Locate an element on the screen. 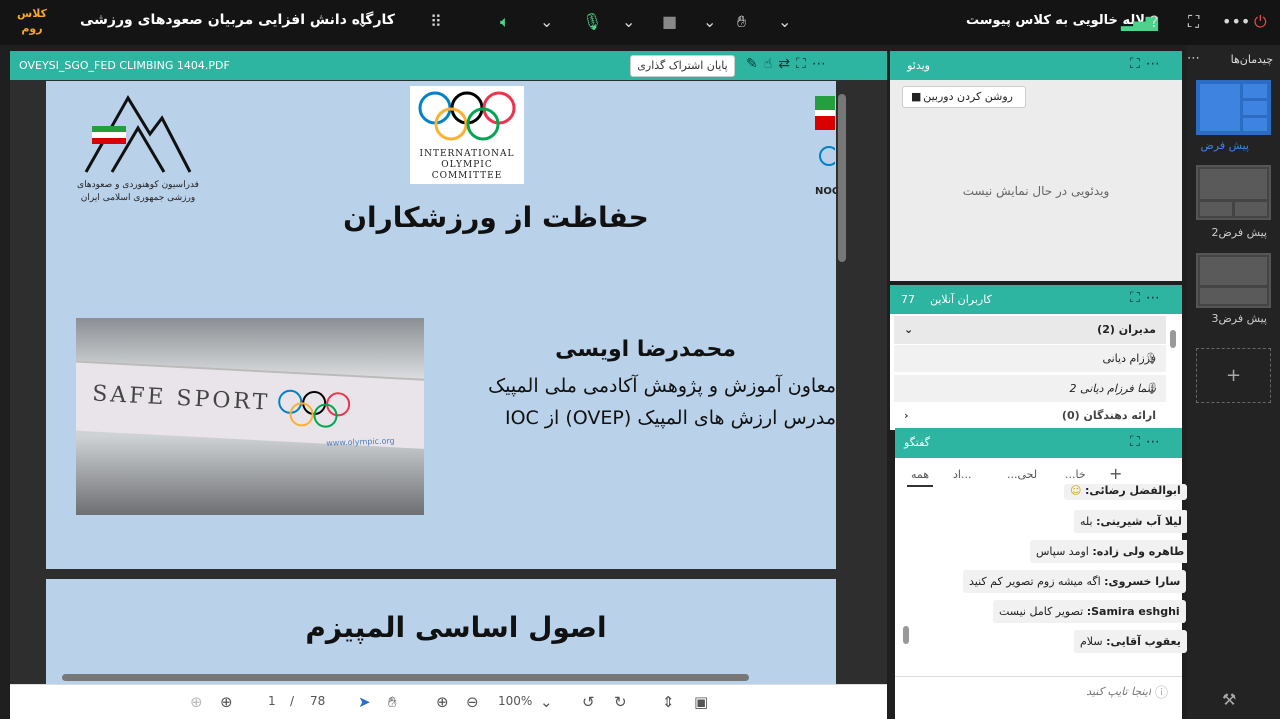 The width and height of the screenshot is (1280, 719). speaker-options-icon: ⌄ is located at coordinates (546, 22).